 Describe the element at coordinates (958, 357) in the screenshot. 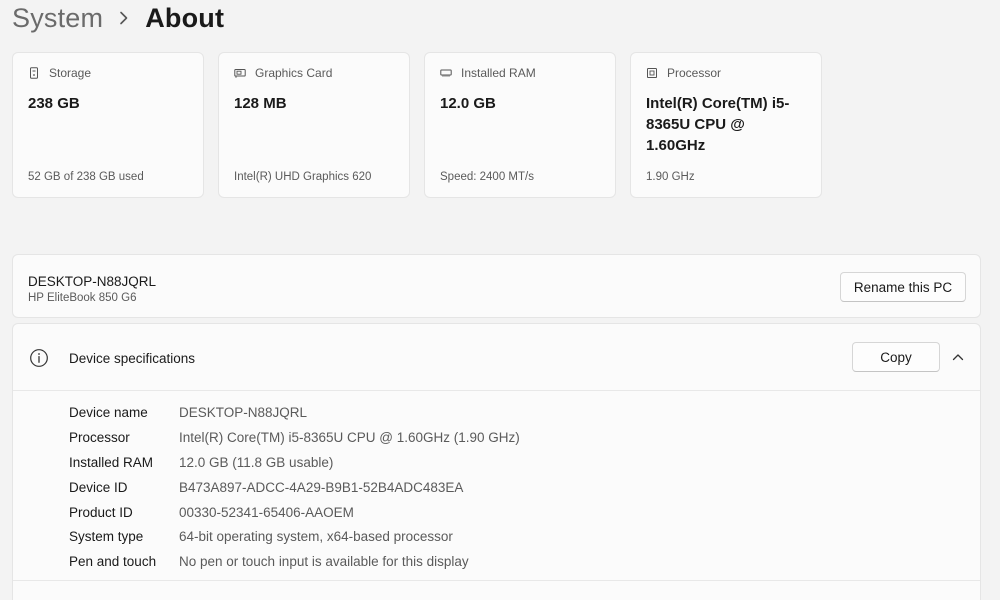

I see `chevron-up-icon` at that location.